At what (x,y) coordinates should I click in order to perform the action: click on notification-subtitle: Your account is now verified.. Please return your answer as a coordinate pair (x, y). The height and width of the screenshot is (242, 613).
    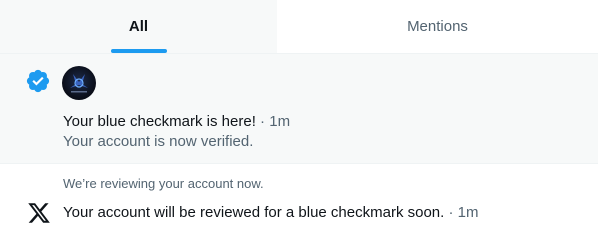
    Looking at the image, I should click on (158, 141).